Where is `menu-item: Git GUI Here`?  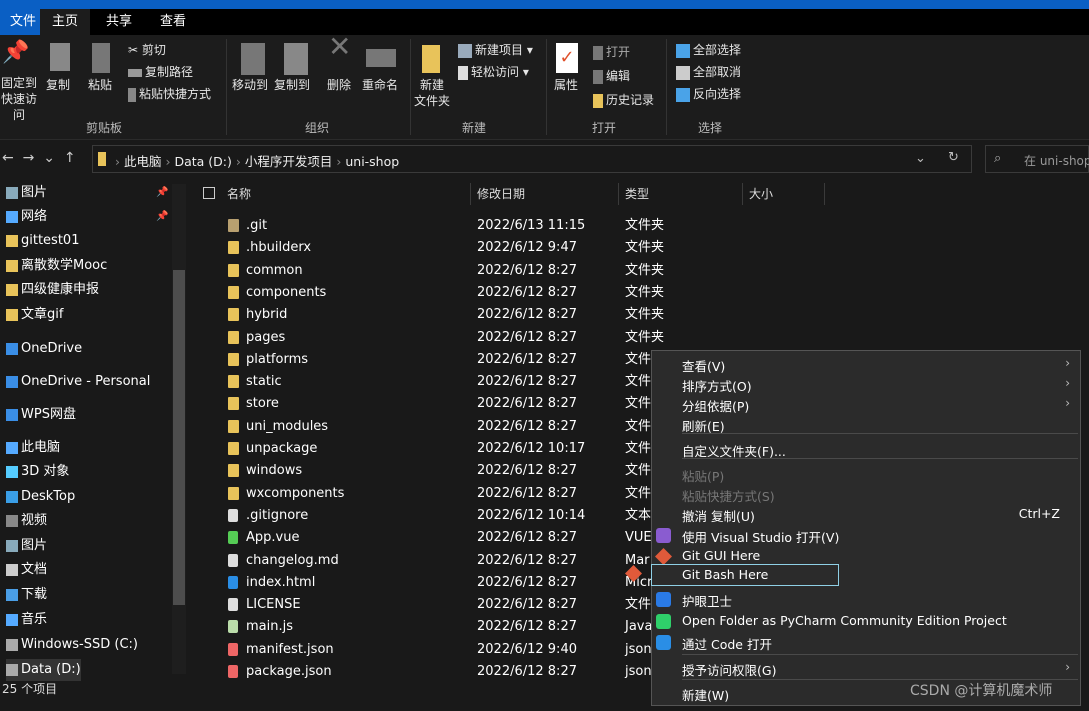 menu-item: Git GUI Here is located at coordinates (866, 556).